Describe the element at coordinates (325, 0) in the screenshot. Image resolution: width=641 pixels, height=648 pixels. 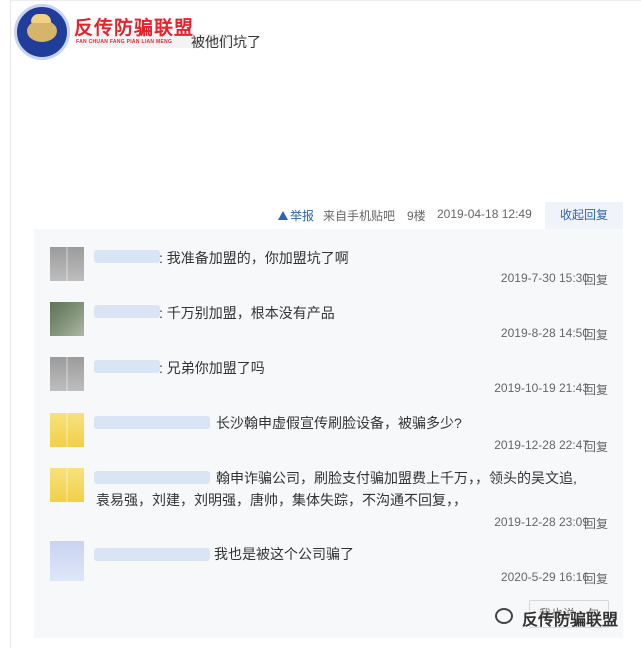
I see `top-divider` at that location.